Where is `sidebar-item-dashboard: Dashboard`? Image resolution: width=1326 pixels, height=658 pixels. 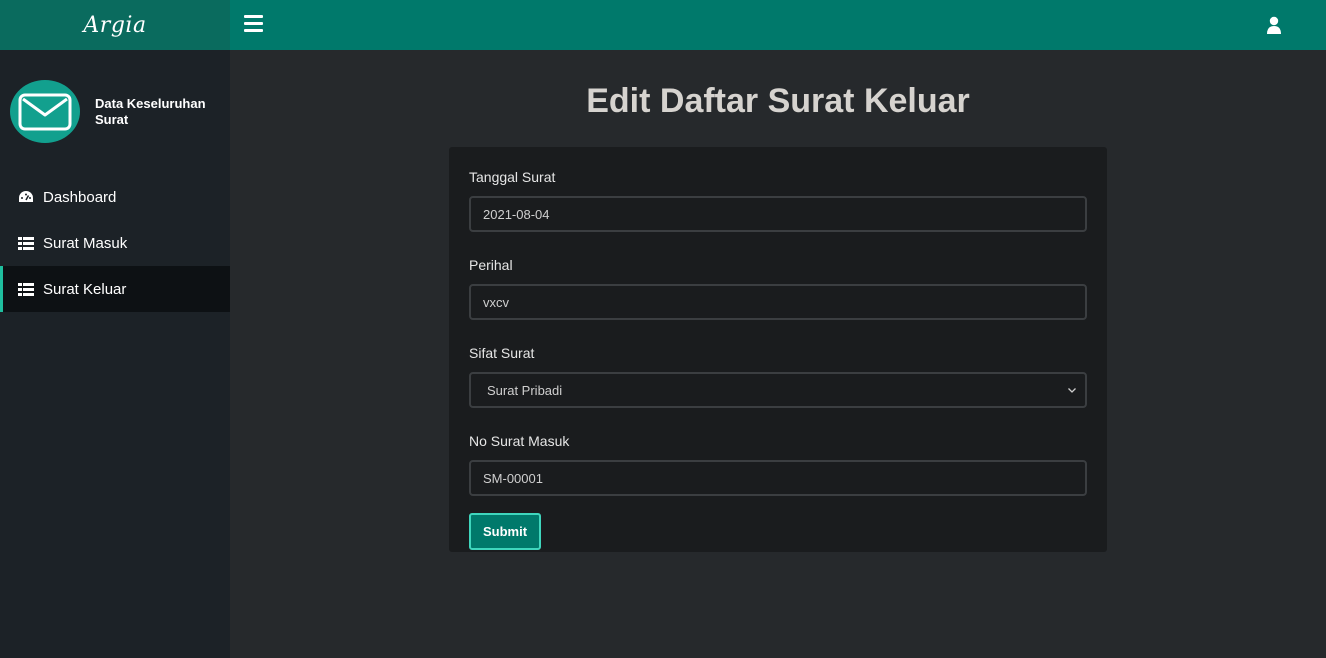 sidebar-item-dashboard: Dashboard is located at coordinates (115, 197).